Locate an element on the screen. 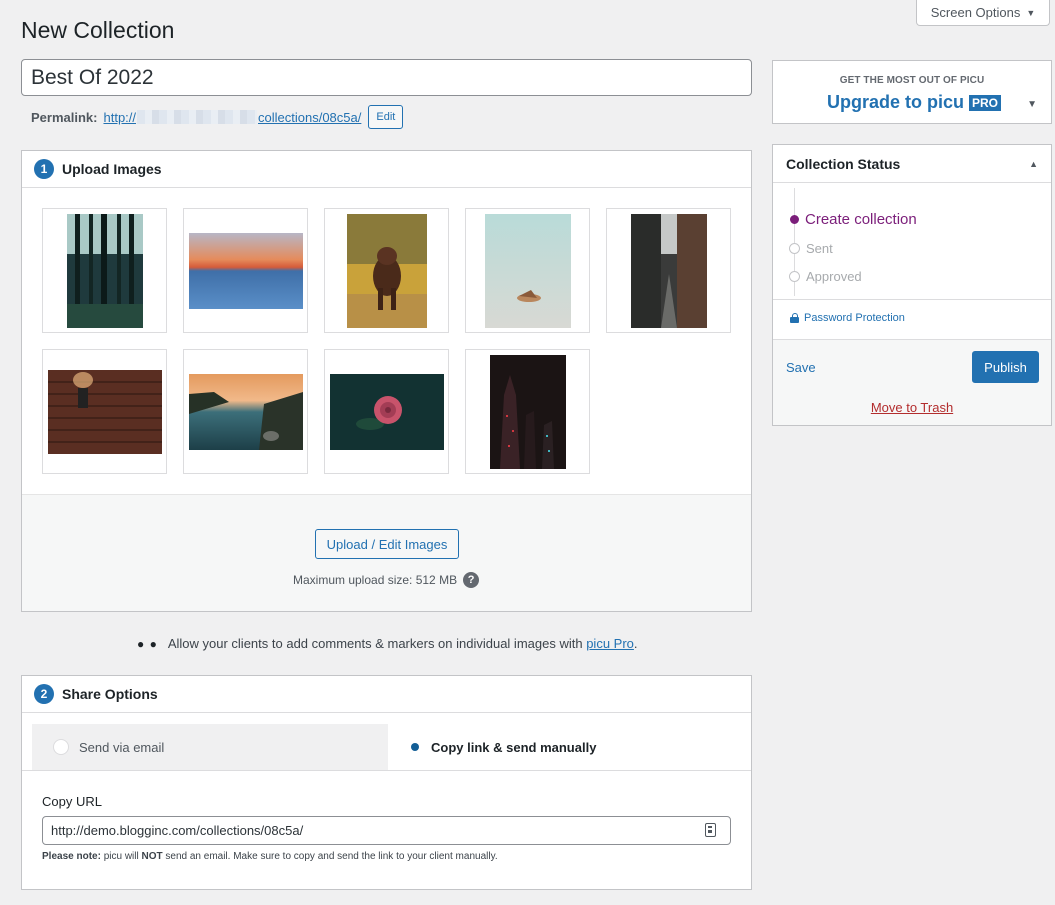  max-upload-size-text: Maximum upload size: 512 MB is located at coordinates (375, 580).